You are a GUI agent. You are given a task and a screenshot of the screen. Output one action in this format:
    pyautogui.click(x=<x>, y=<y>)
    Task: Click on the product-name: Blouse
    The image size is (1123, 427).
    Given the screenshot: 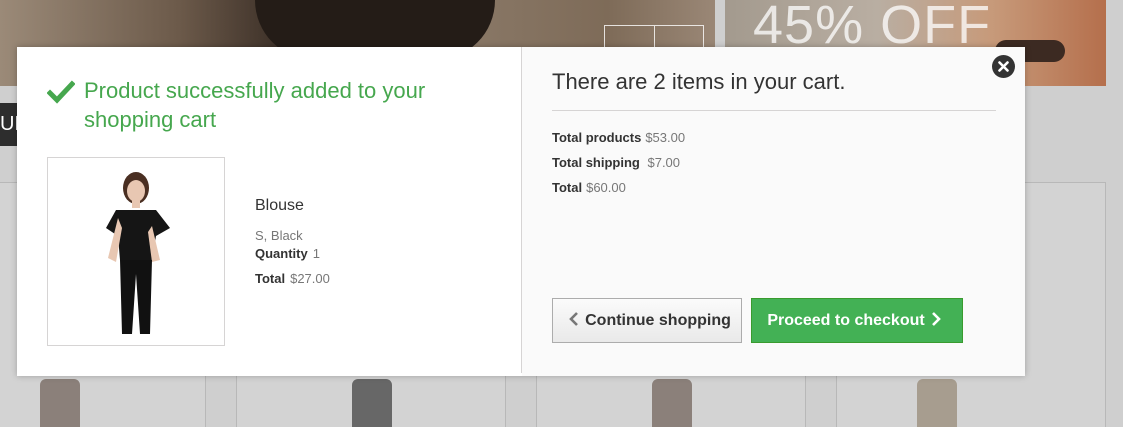 What is the action you would take?
    pyautogui.click(x=279, y=205)
    